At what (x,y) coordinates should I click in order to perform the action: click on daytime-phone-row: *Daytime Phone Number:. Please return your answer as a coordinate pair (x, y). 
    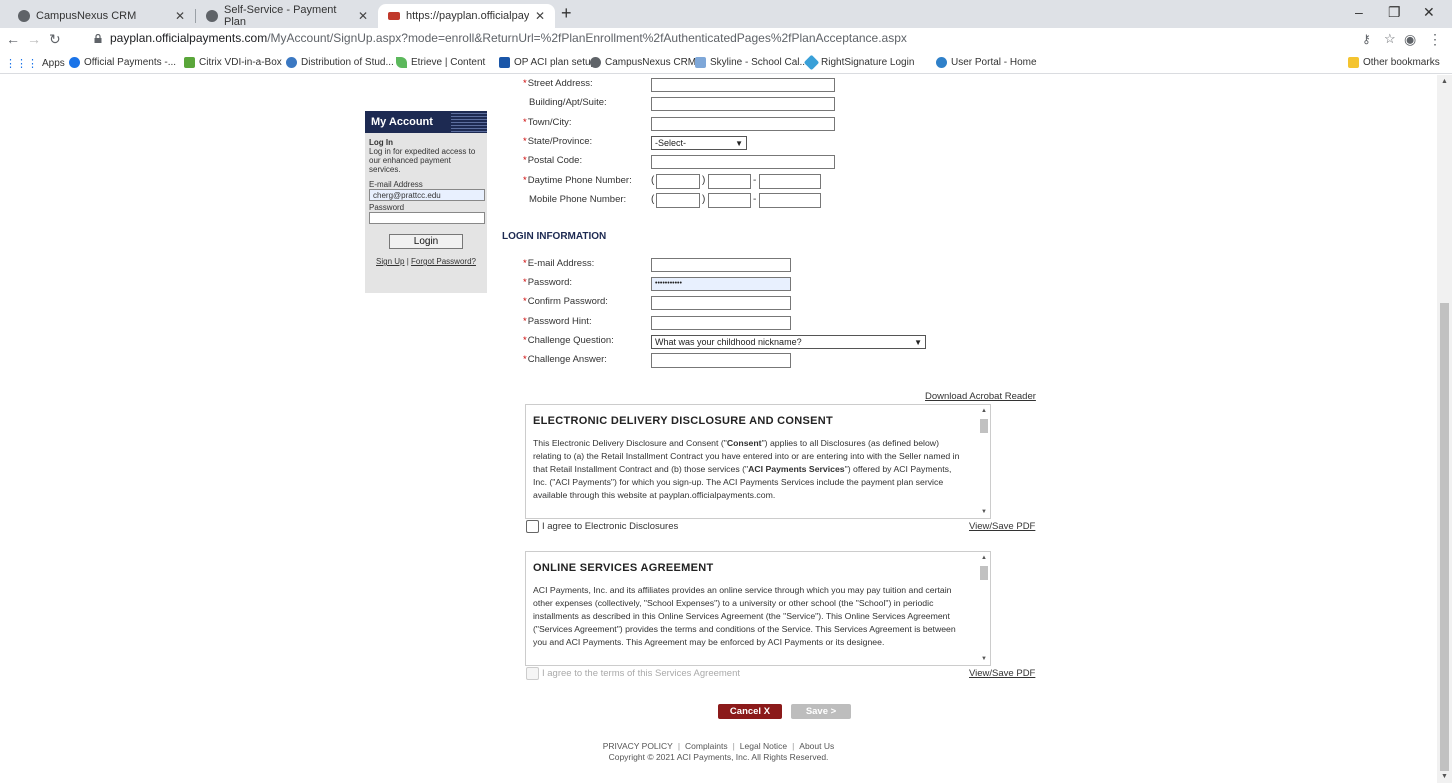
    Looking at the image, I should click on (577, 180).